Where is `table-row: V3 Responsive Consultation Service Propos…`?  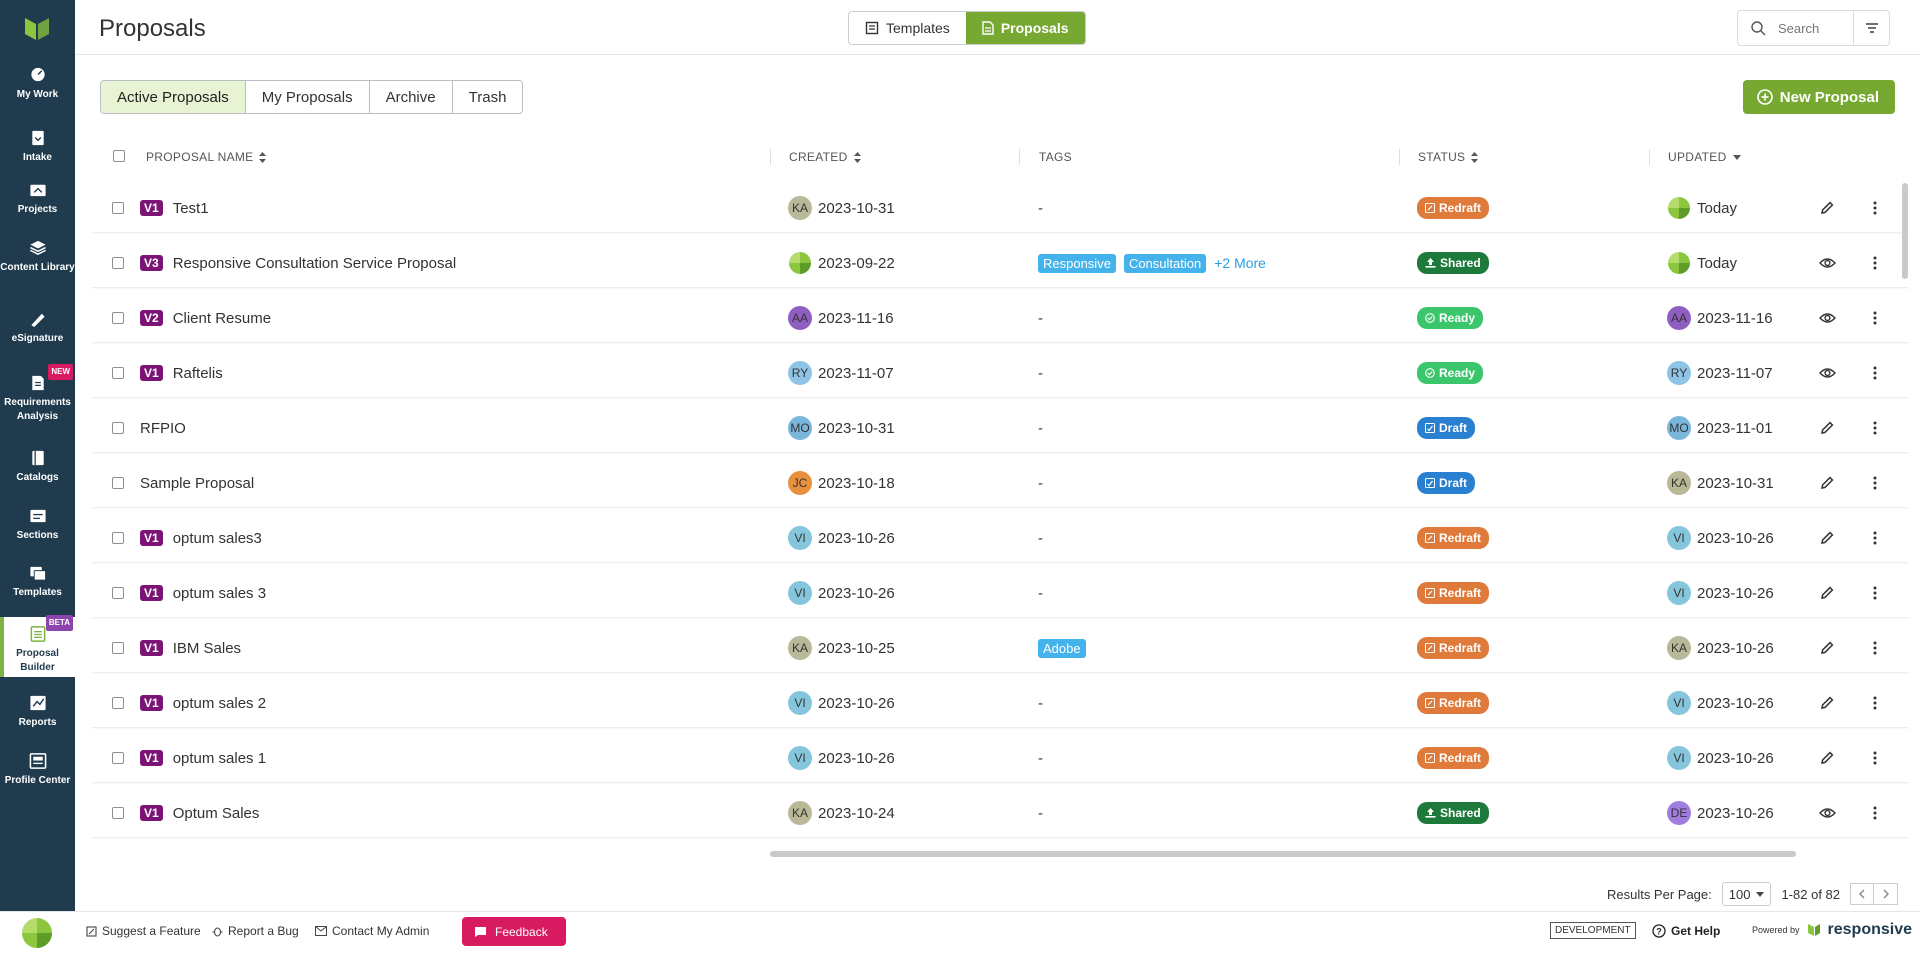 table-row: V3 Responsive Consultation Service Propos… is located at coordinates (1000, 263).